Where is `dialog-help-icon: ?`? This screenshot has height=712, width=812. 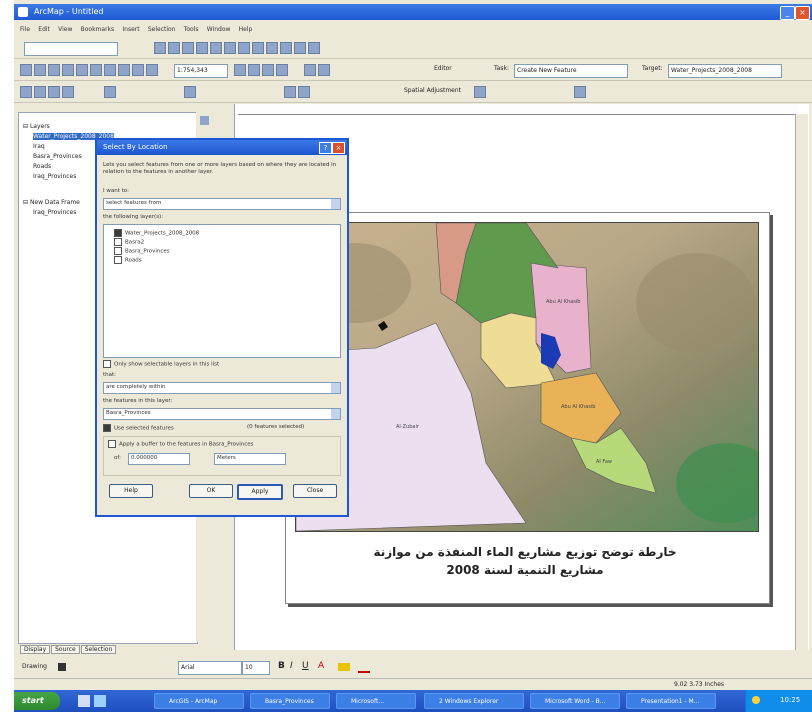
dialog-help-icon: ? is located at coordinates (325, 148).